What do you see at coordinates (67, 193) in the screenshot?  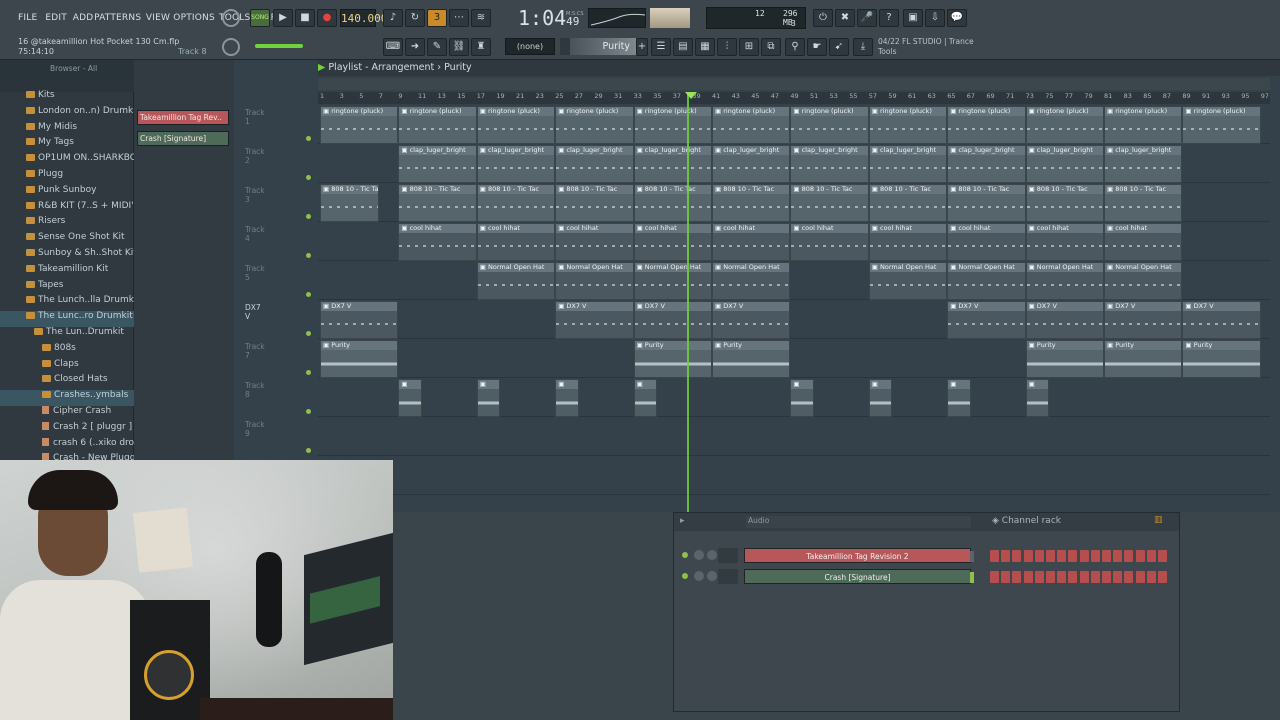 I see `browser-item: Punk Sunboy` at bounding box center [67, 193].